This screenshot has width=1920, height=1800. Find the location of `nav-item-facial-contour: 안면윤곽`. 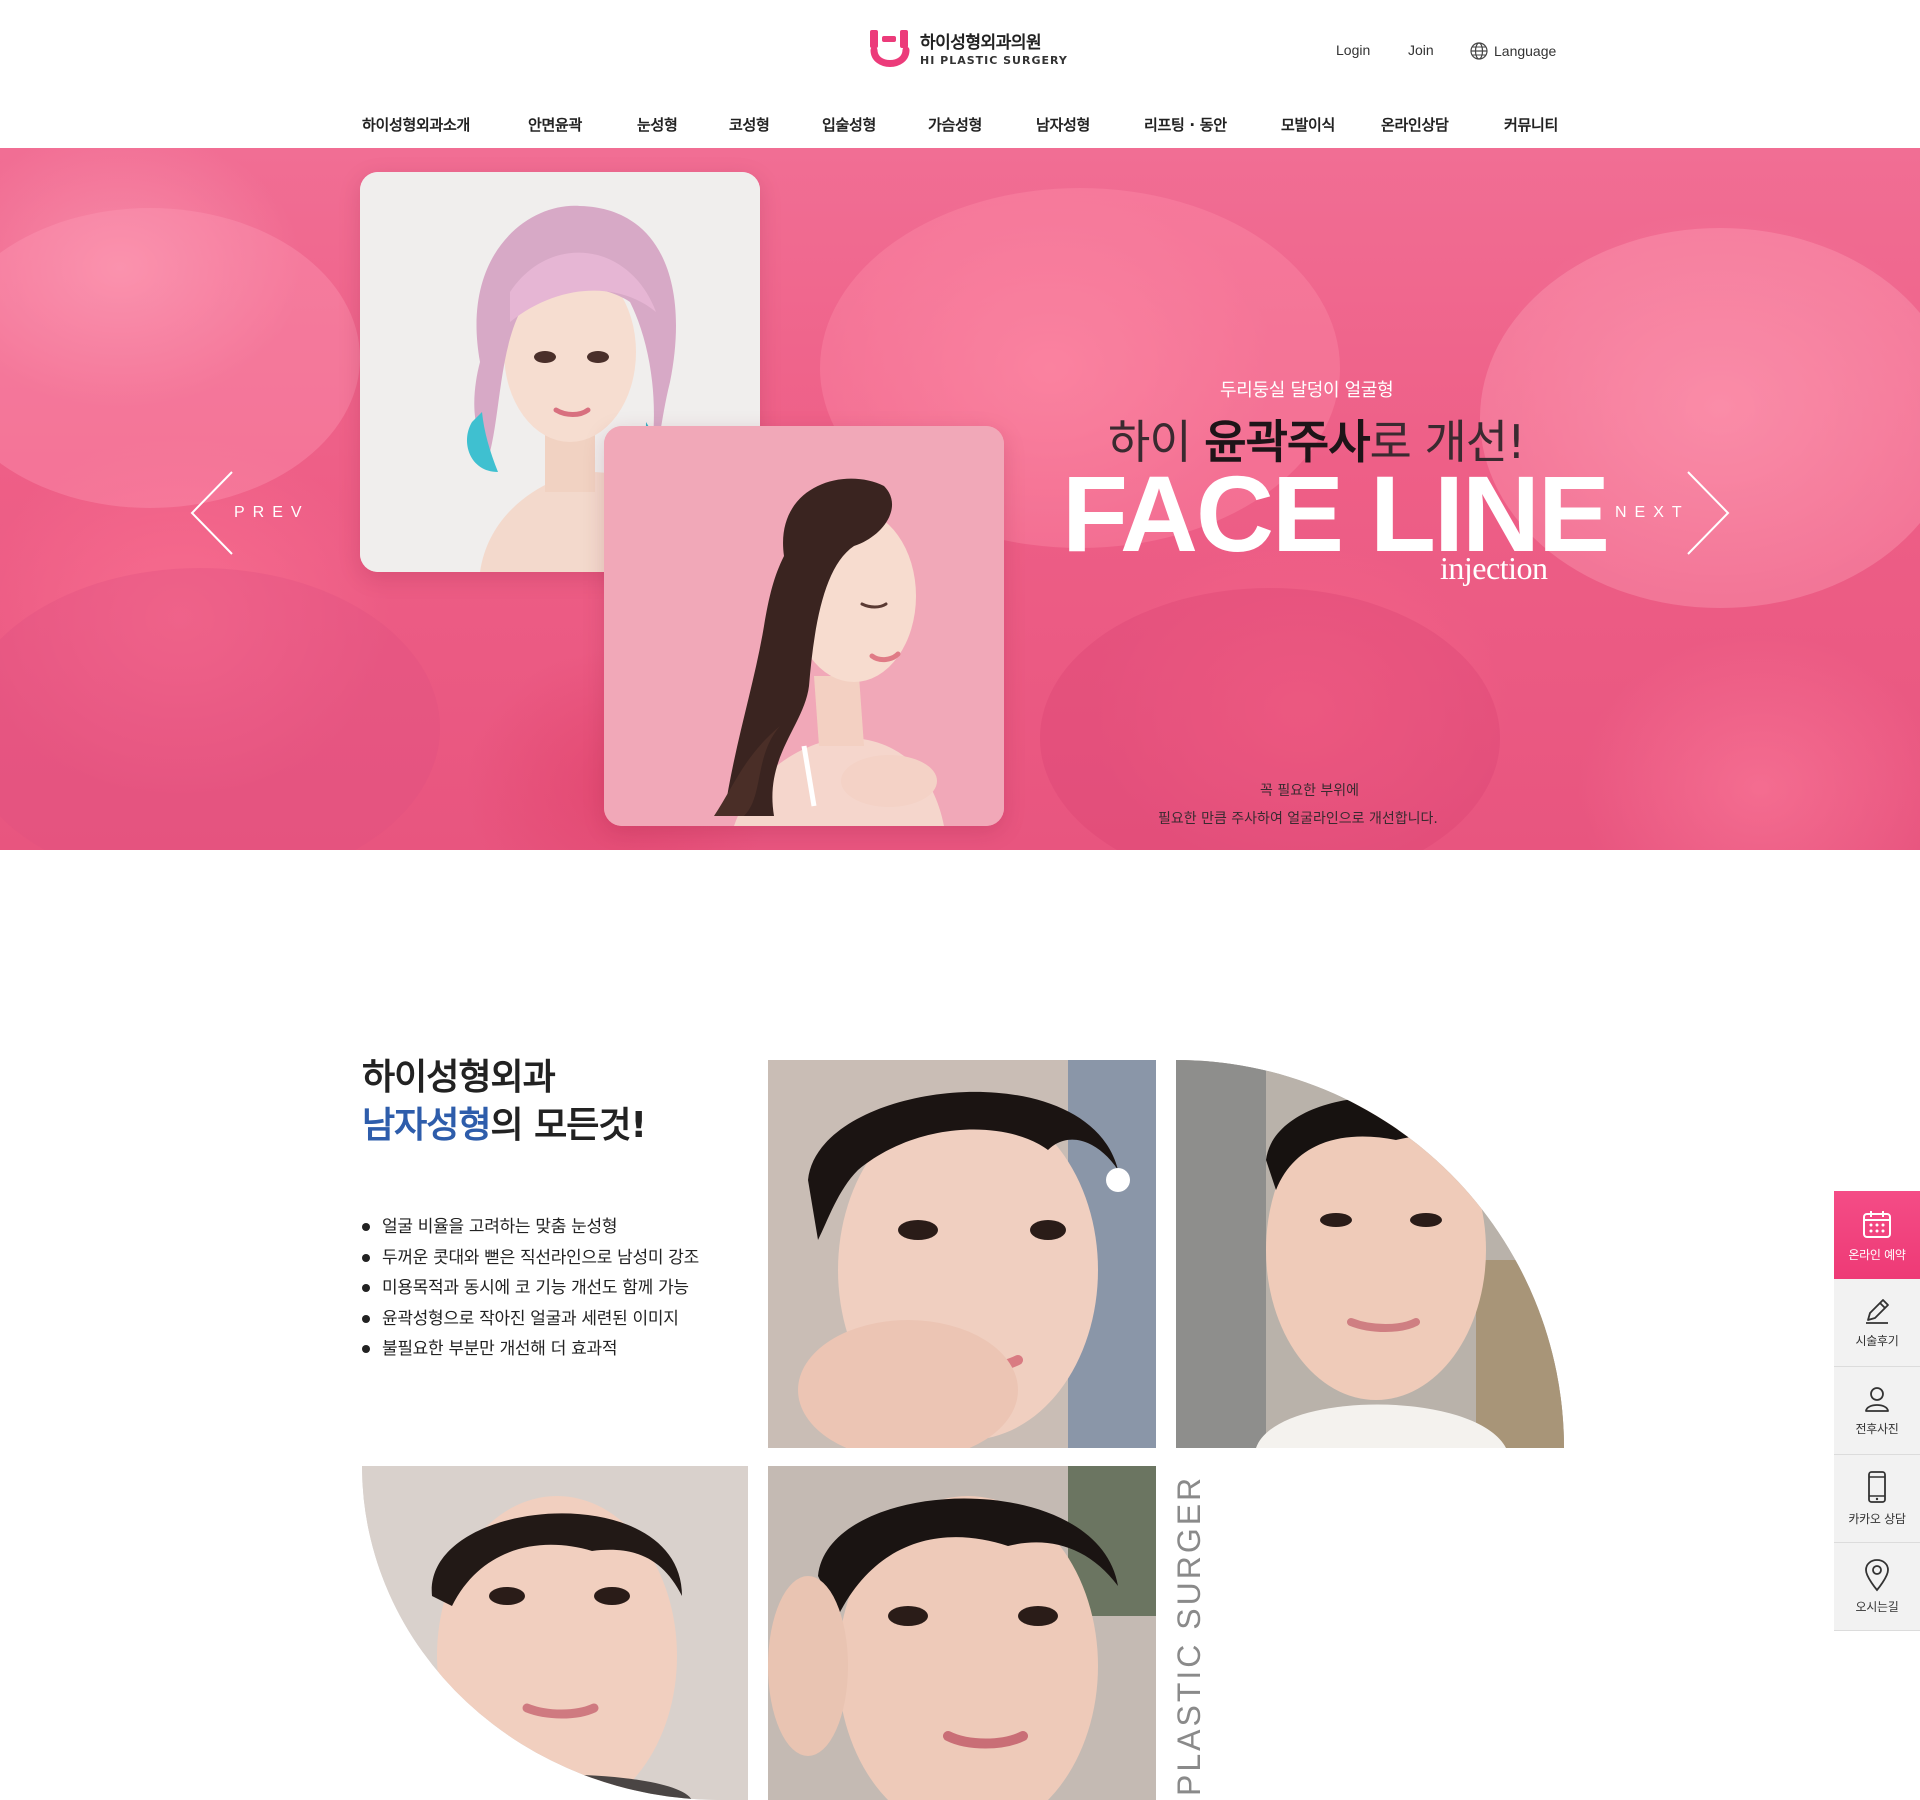

nav-item-facial-contour: 안면윤곽 is located at coordinates (555, 124).